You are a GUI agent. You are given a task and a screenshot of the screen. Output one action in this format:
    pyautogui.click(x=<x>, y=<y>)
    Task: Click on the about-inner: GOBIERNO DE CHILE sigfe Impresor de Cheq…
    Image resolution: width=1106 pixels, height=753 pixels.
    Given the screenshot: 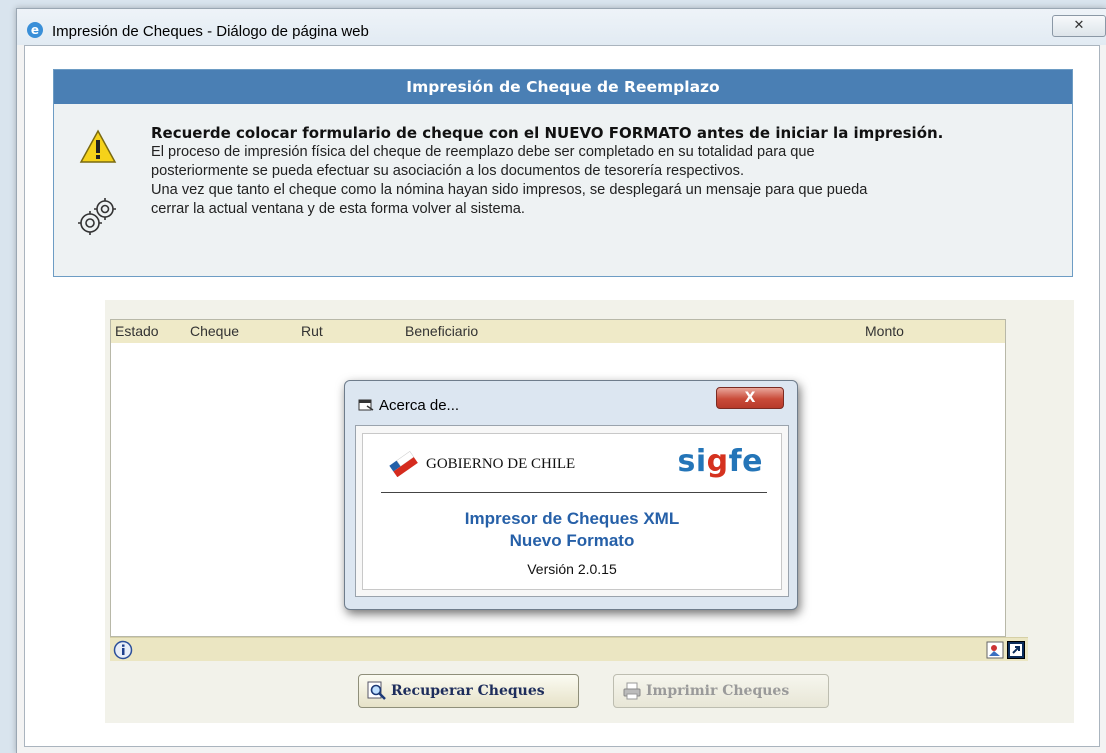 What is the action you would take?
    pyautogui.click(x=572, y=511)
    